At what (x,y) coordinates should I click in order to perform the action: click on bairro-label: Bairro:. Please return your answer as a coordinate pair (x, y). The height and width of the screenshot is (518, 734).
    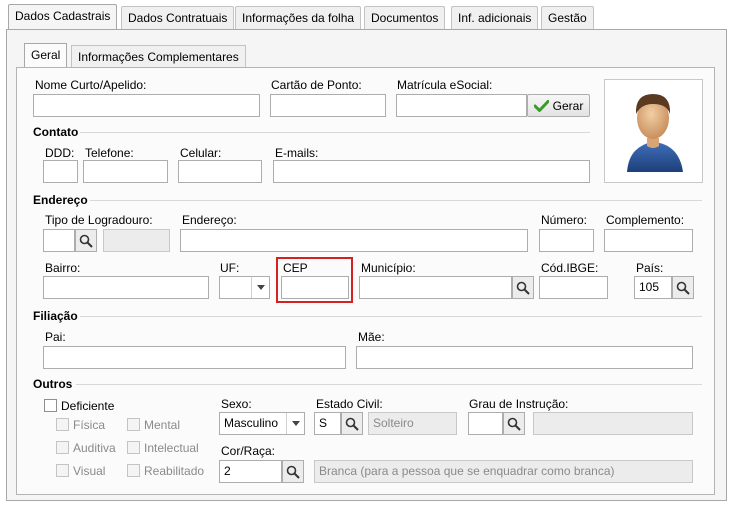
    Looking at the image, I should click on (63, 268).